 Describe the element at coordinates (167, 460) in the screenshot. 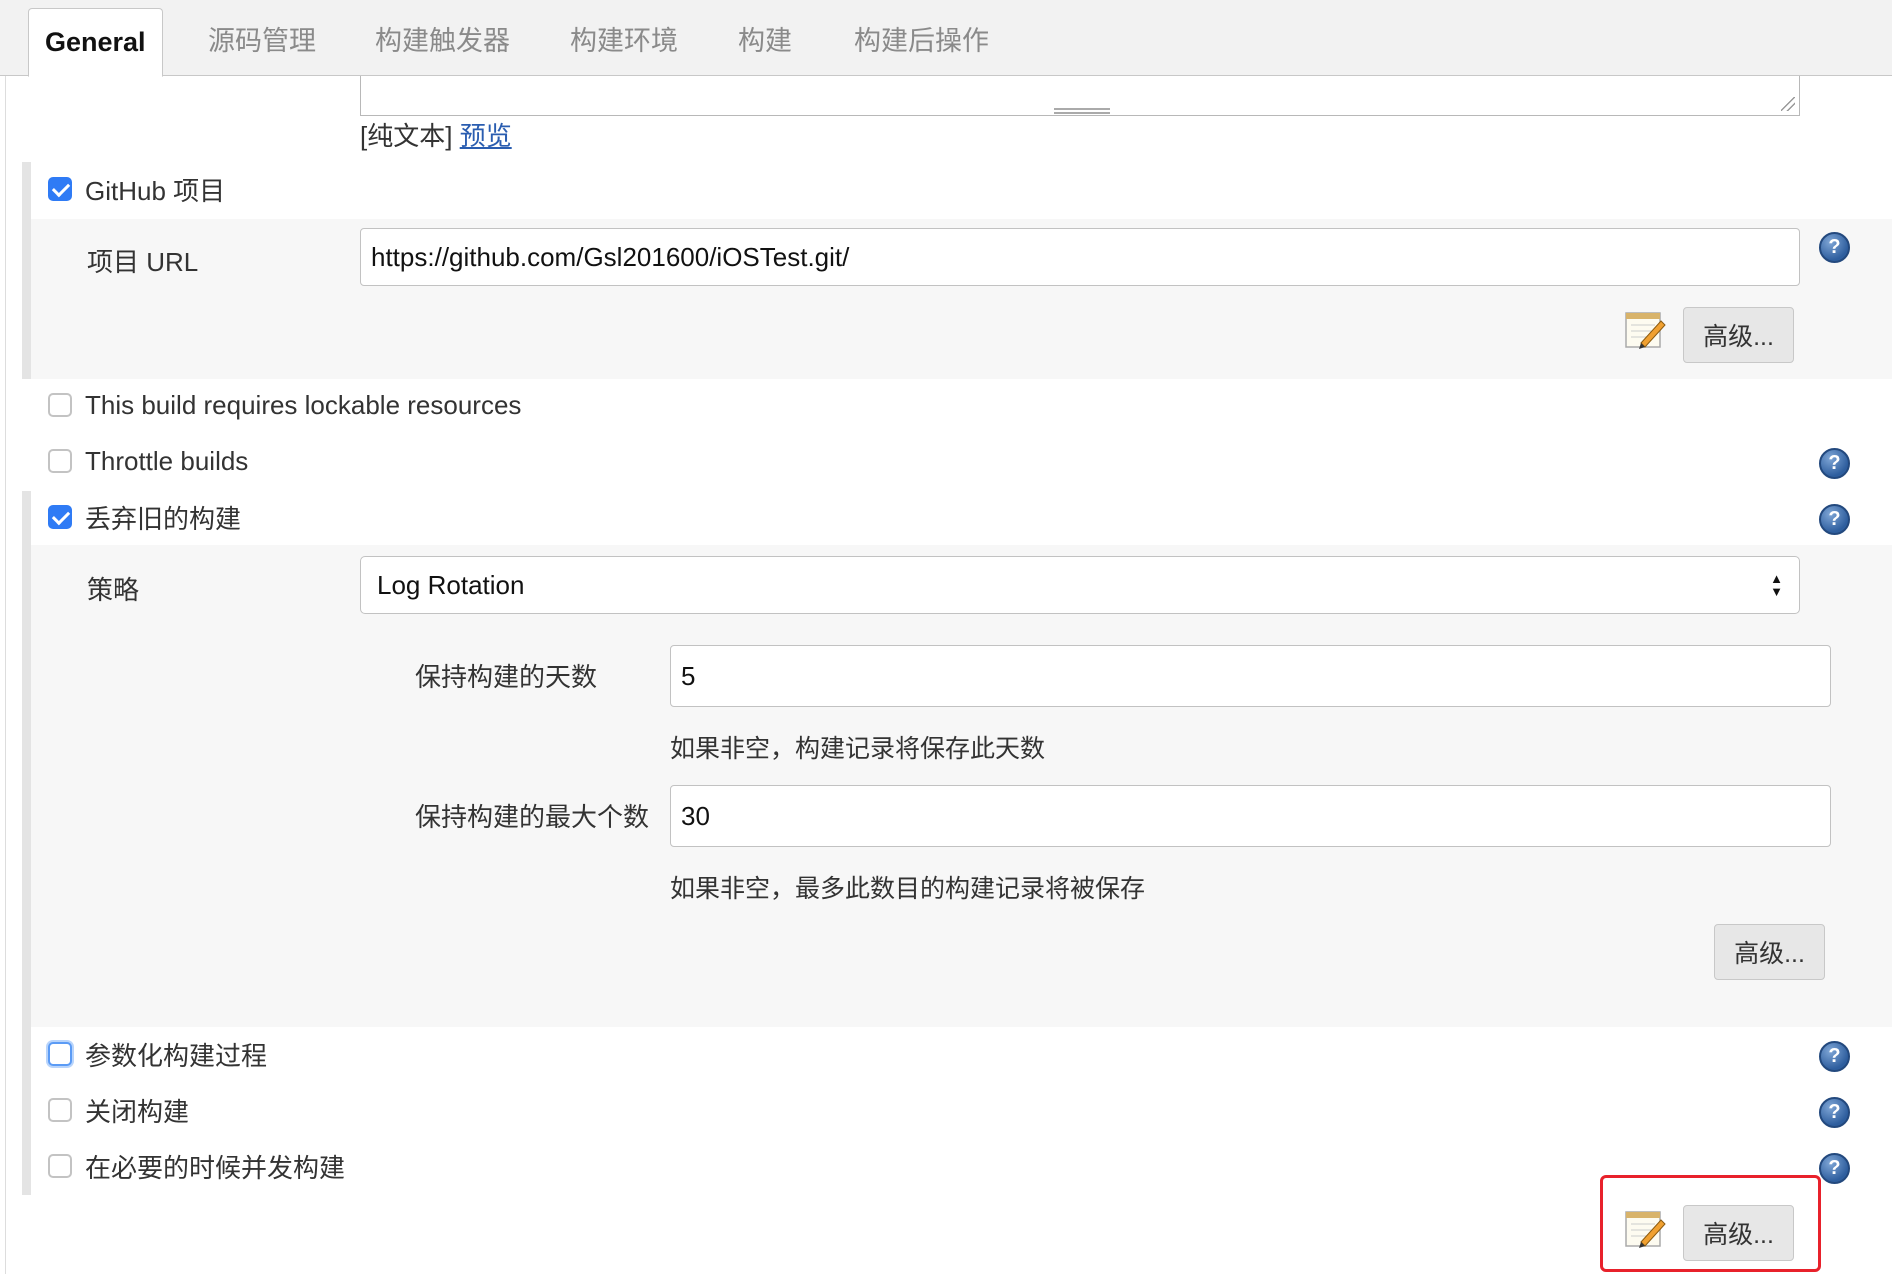

I see `throttle-label: Throttle builds` at that location.